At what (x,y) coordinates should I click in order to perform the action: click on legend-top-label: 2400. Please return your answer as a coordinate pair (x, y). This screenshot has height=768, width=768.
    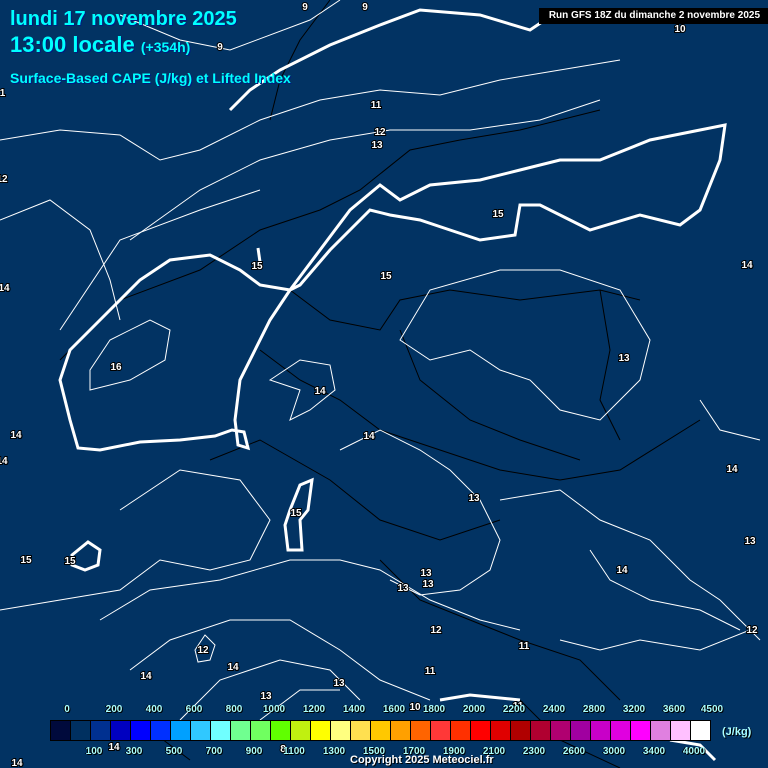
    Looking at the image, I should click on (554, 709).